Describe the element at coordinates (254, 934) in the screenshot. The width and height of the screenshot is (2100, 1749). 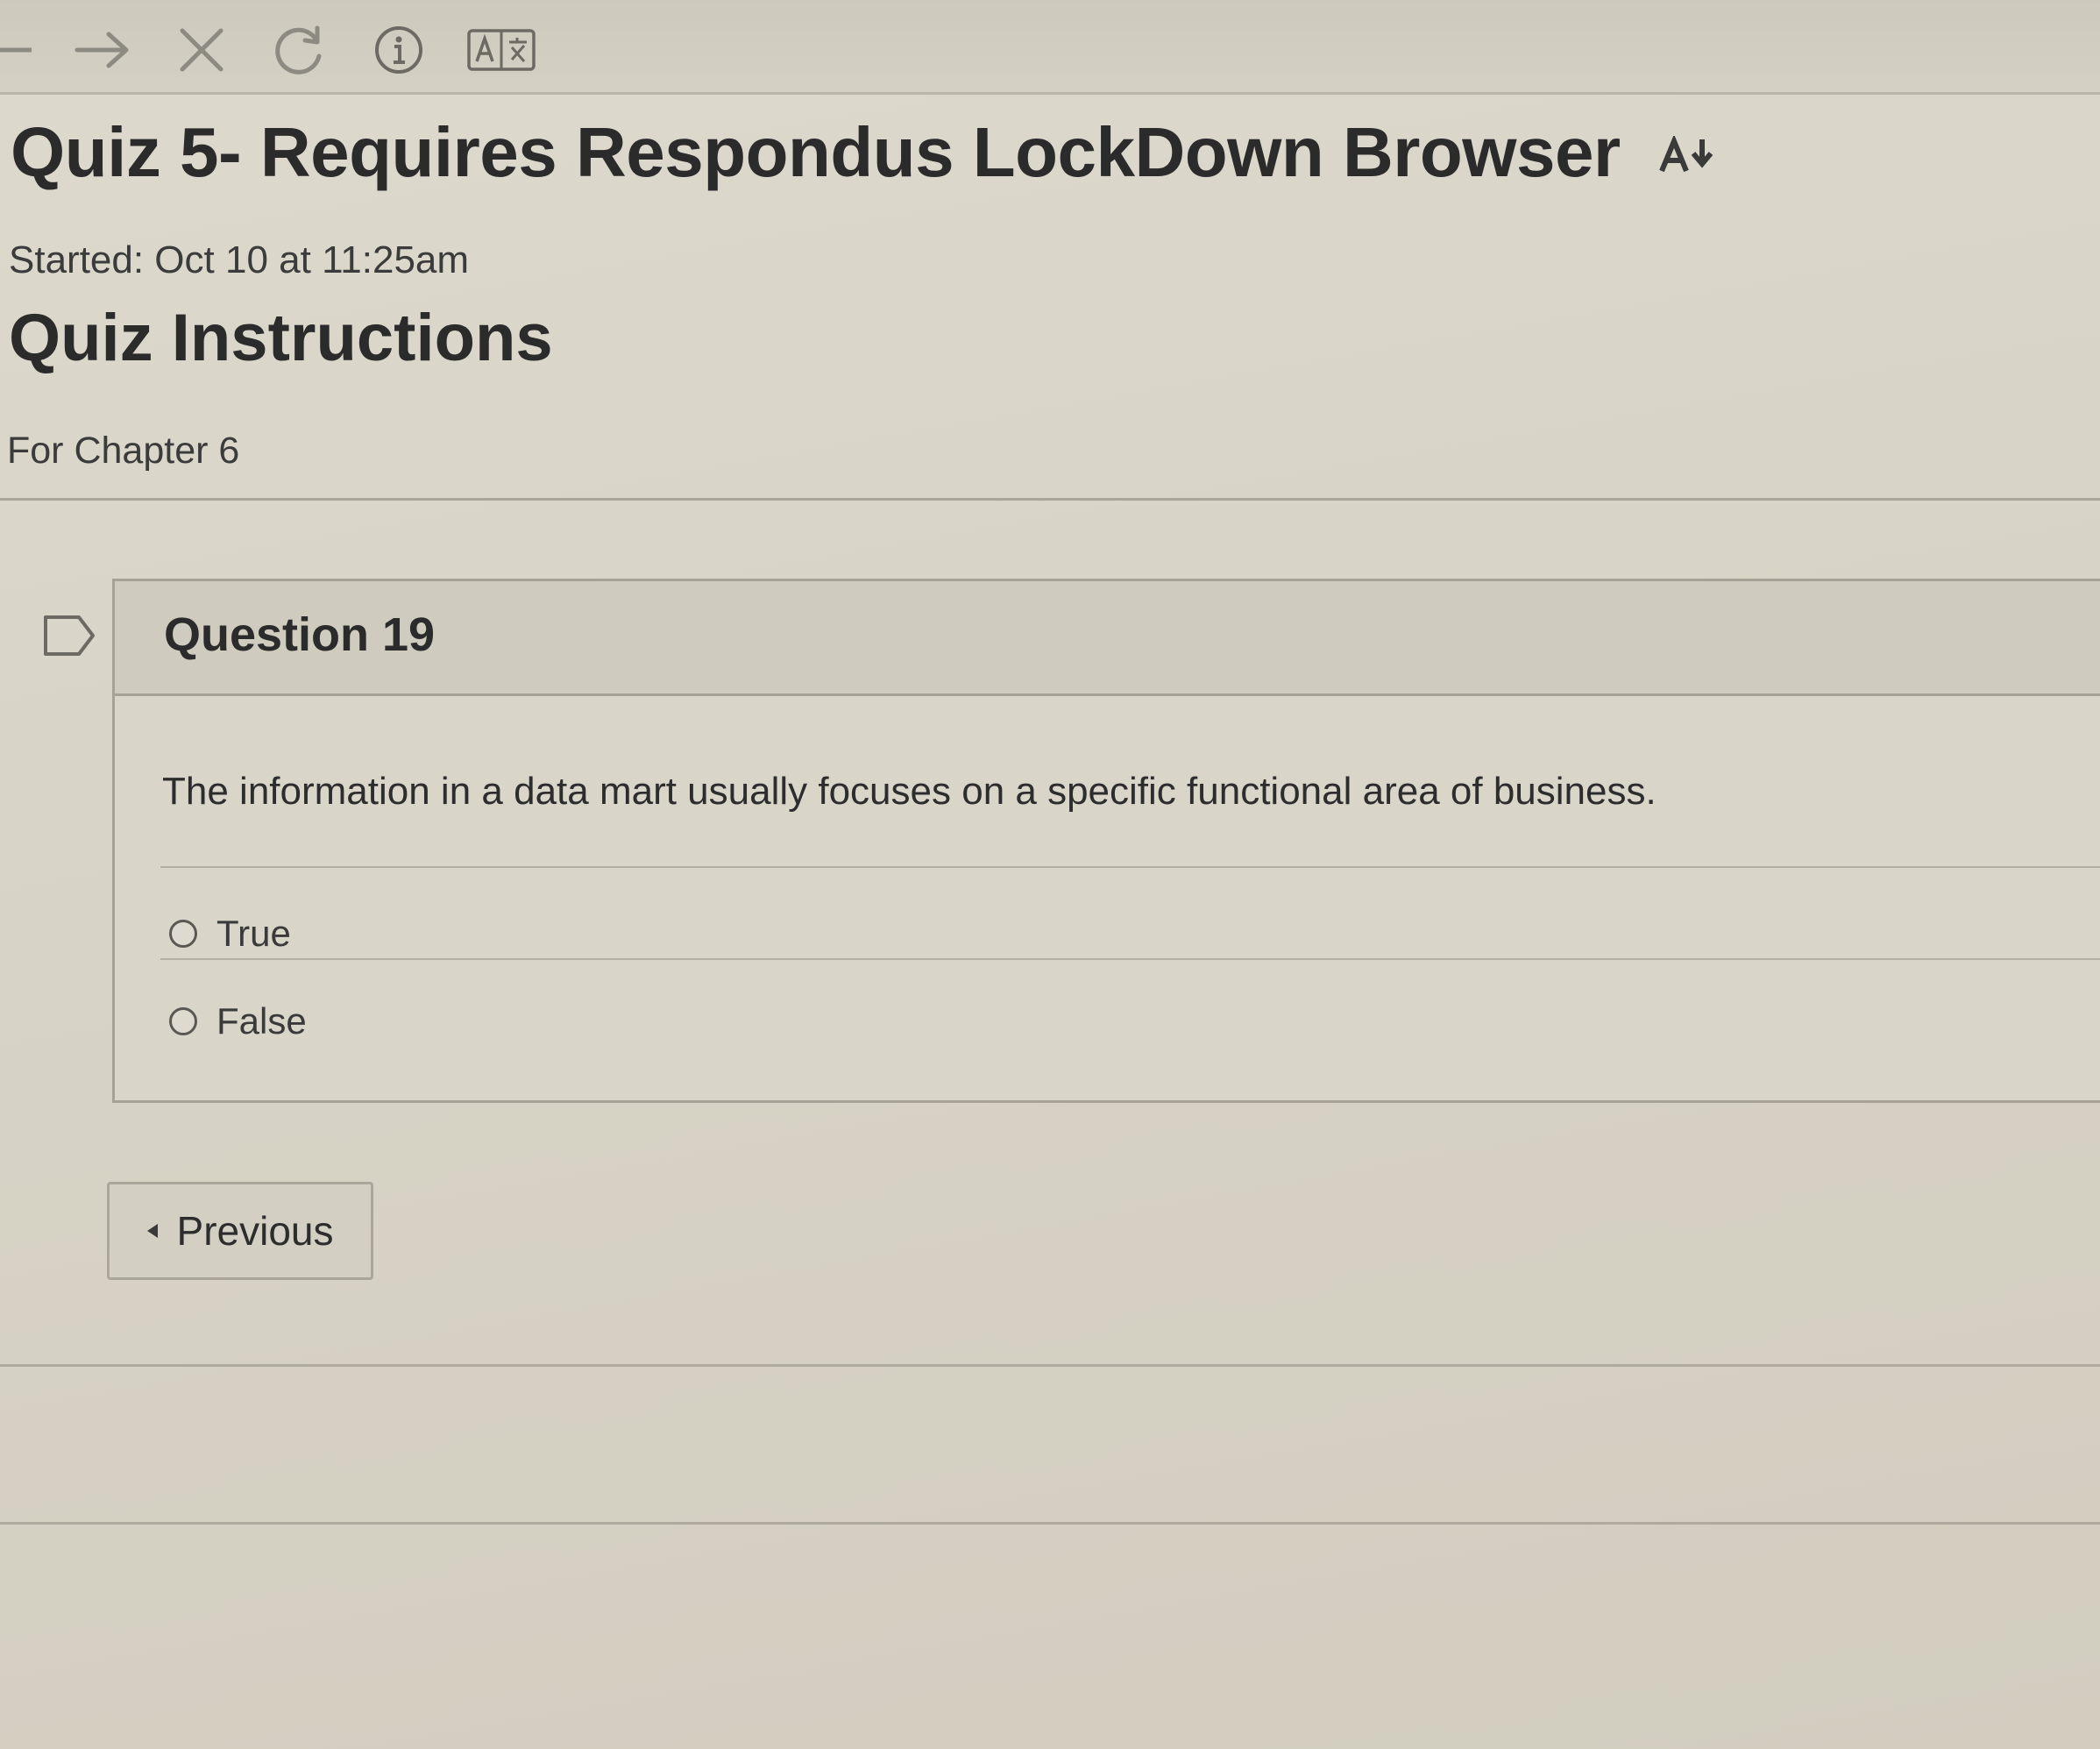
I see `answer-label: True` at that location.